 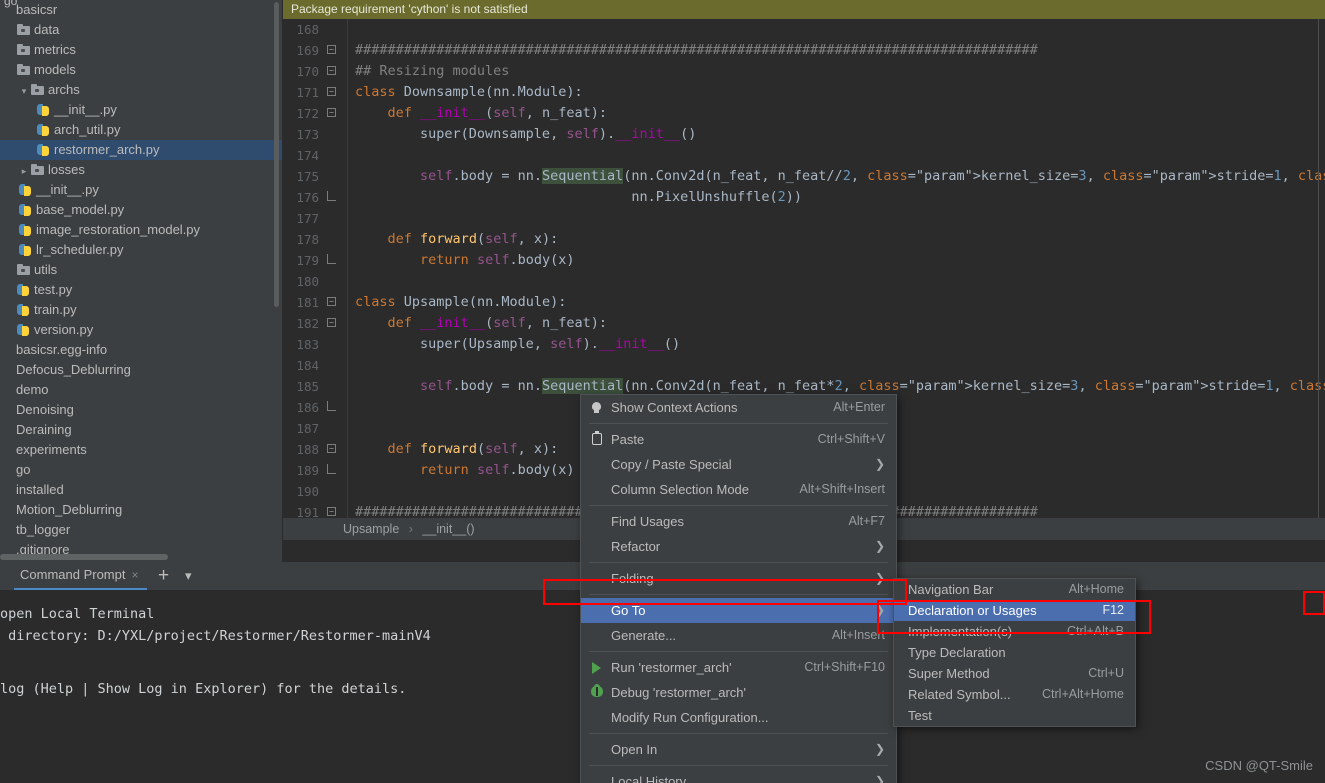 I want to click on tree-item-basicsr-egg-info: basicsr.egg-info, so click(x=141, y=350).